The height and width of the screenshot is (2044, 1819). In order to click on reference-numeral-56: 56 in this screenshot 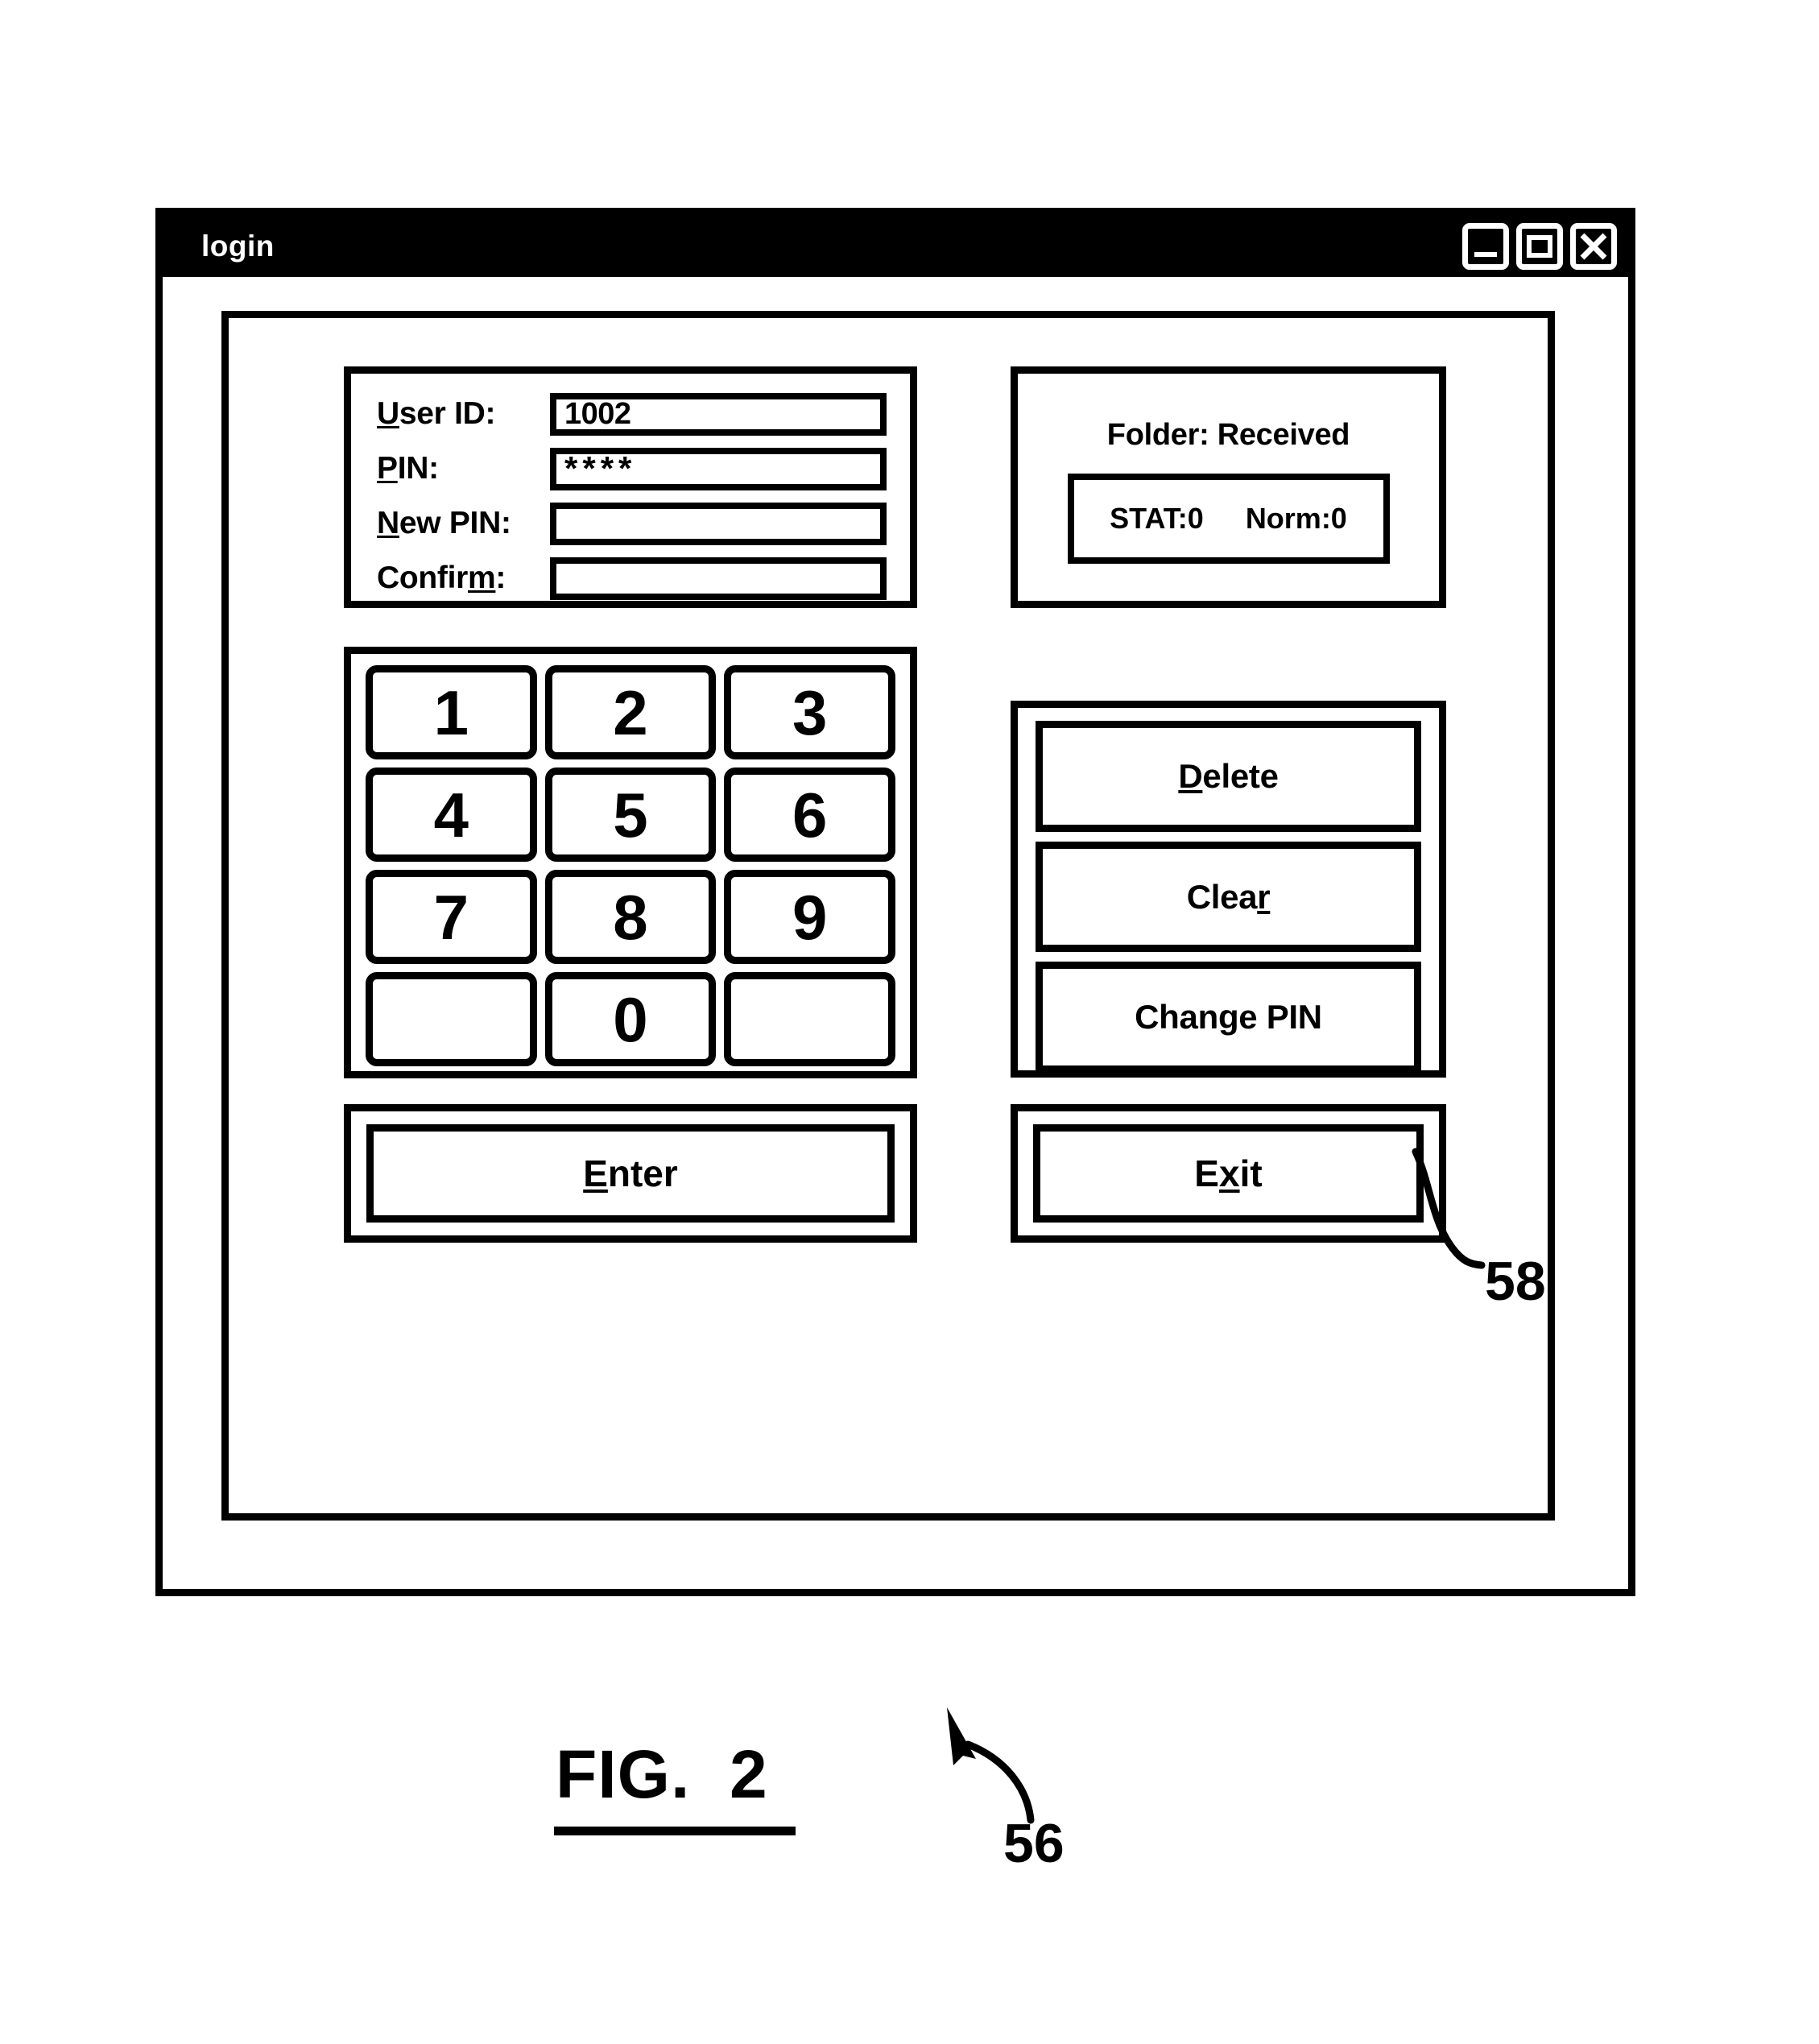, I will do `click(1034, 1843)`.